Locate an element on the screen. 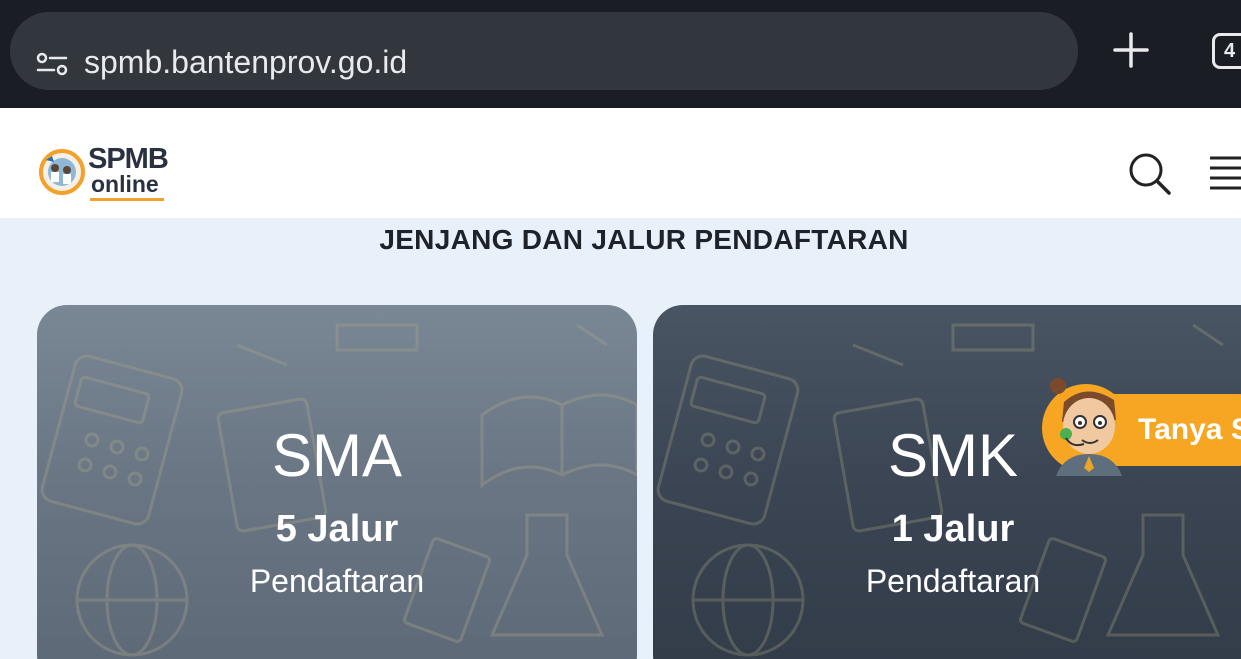  logo-text-online: online is located at coordinates (125, 184).